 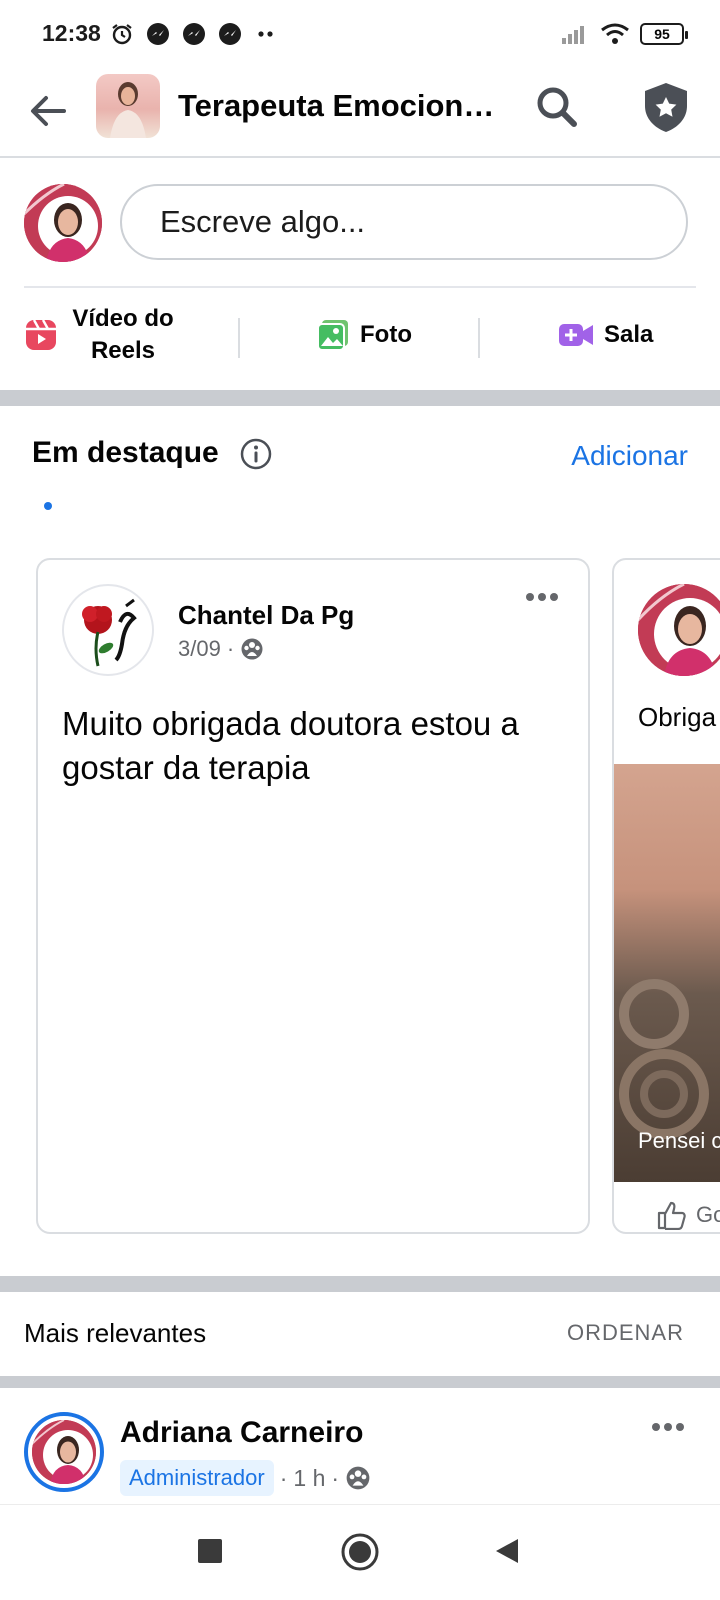 What do you see at coordinates (123, 335) in the screenshot?
I see `reels-label: Vídeo do Reels` at bounding box center [123, 335].